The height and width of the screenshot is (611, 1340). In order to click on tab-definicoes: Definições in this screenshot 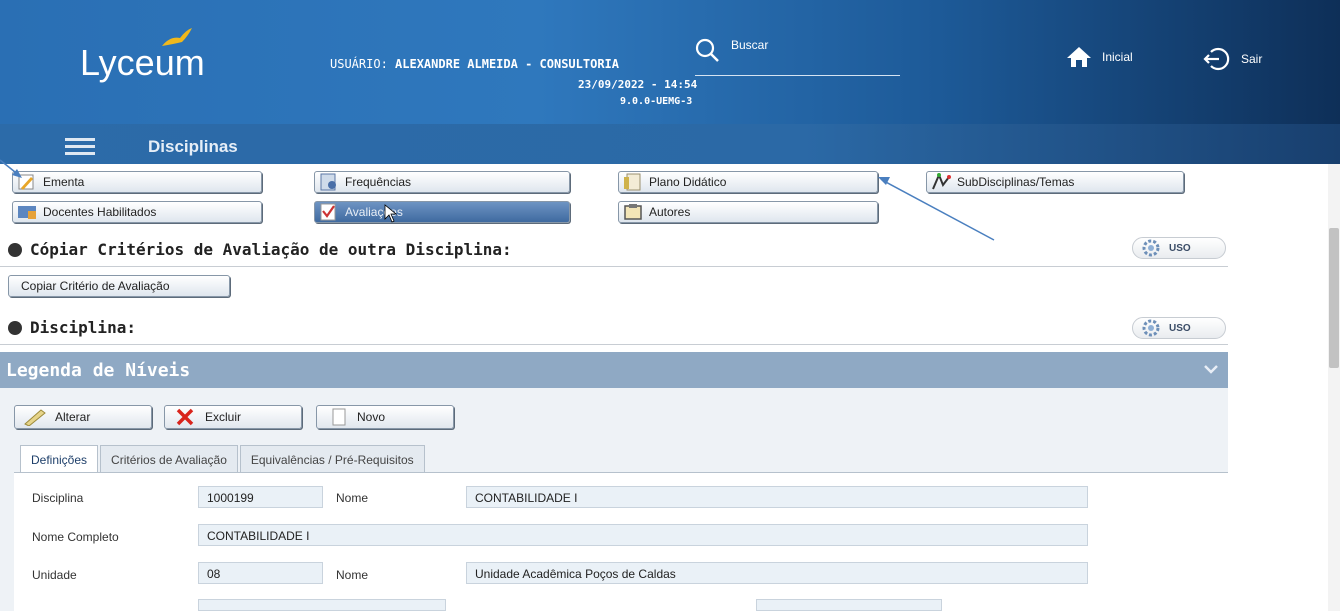, I will do `click(59, 459)`.